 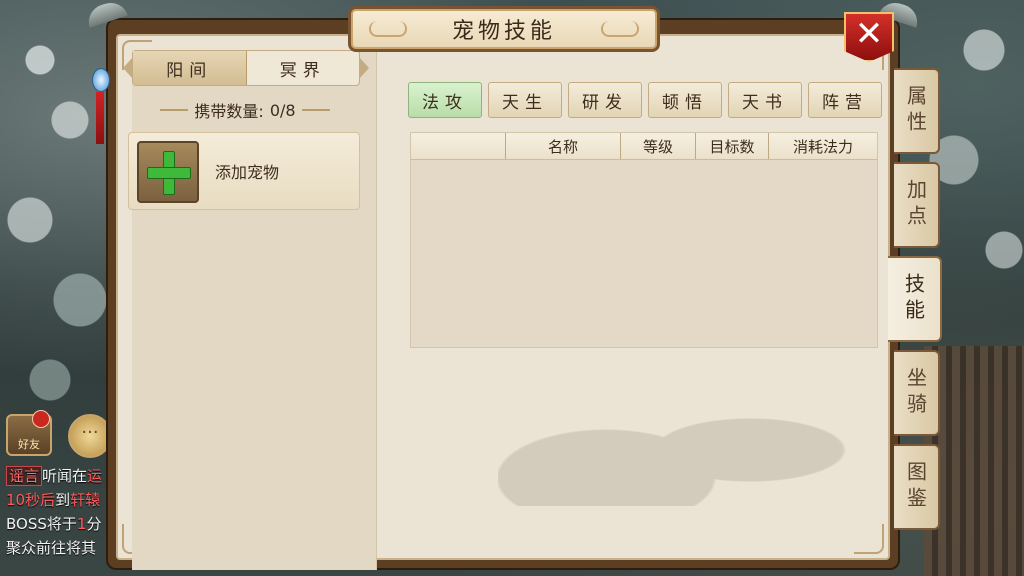 What do you see at coordinates (54, 524) in the screenshot?
I see `chat-line: BOSS将于1分` at bounding box center [54, 524].